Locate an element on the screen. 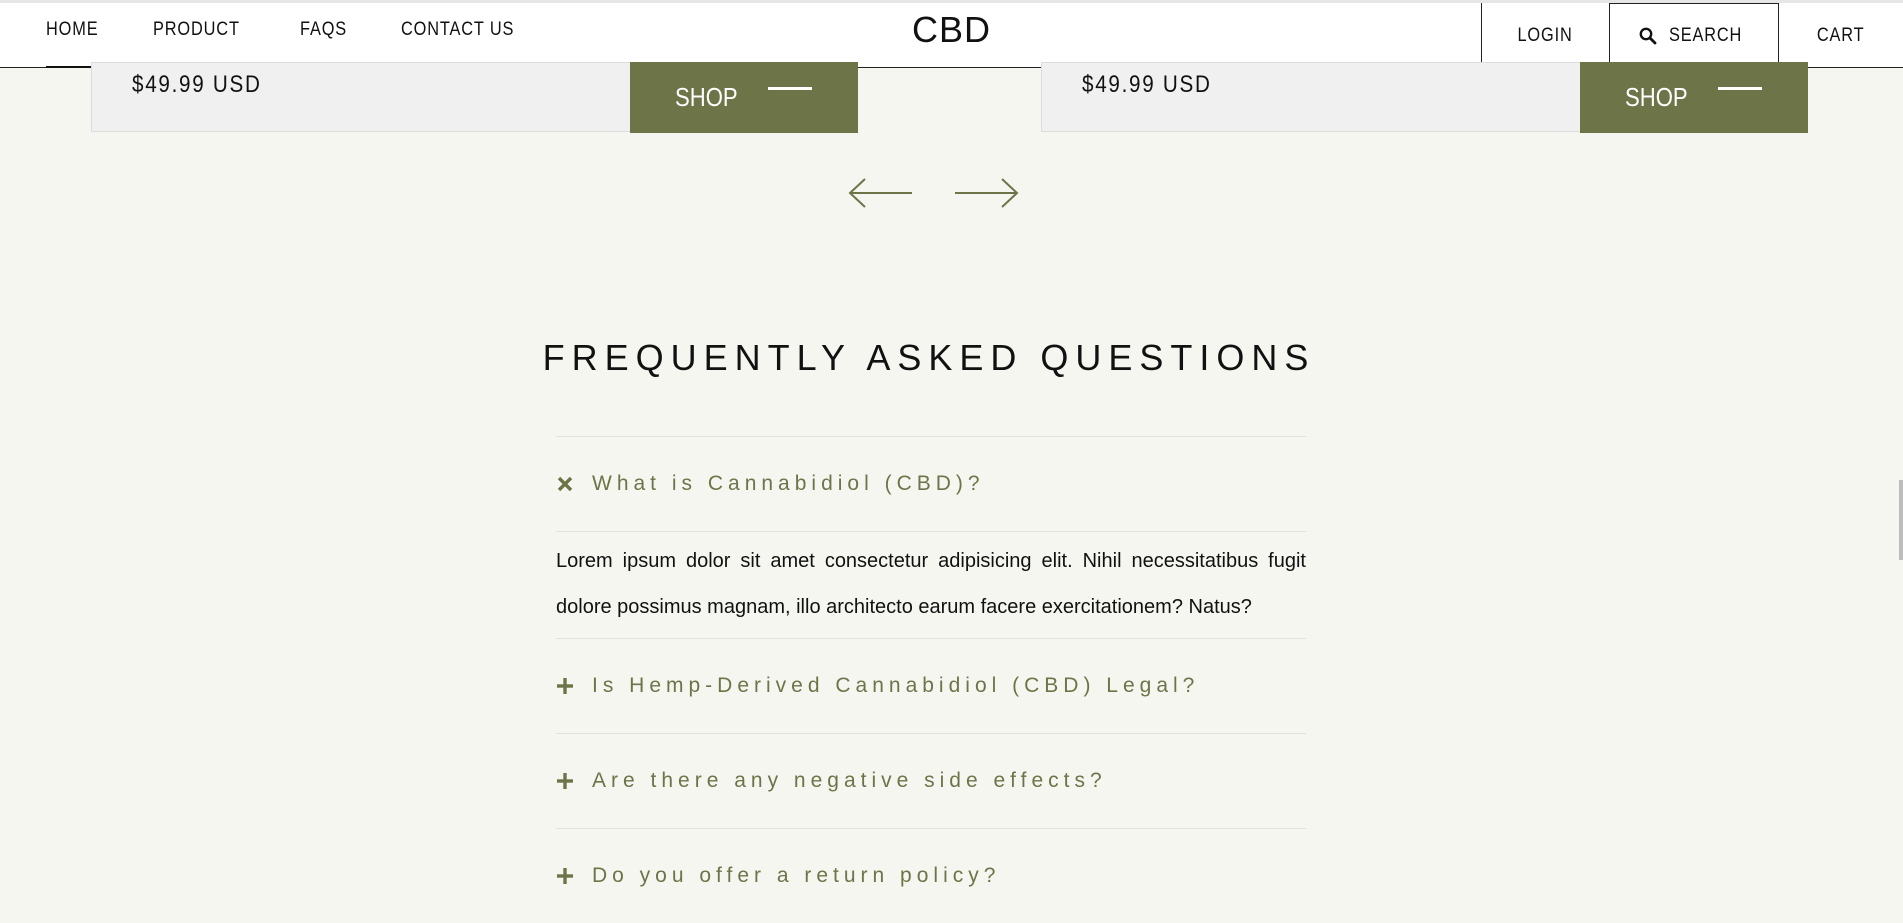  login-label: LOGIN is located at coordinates (1545, 35).